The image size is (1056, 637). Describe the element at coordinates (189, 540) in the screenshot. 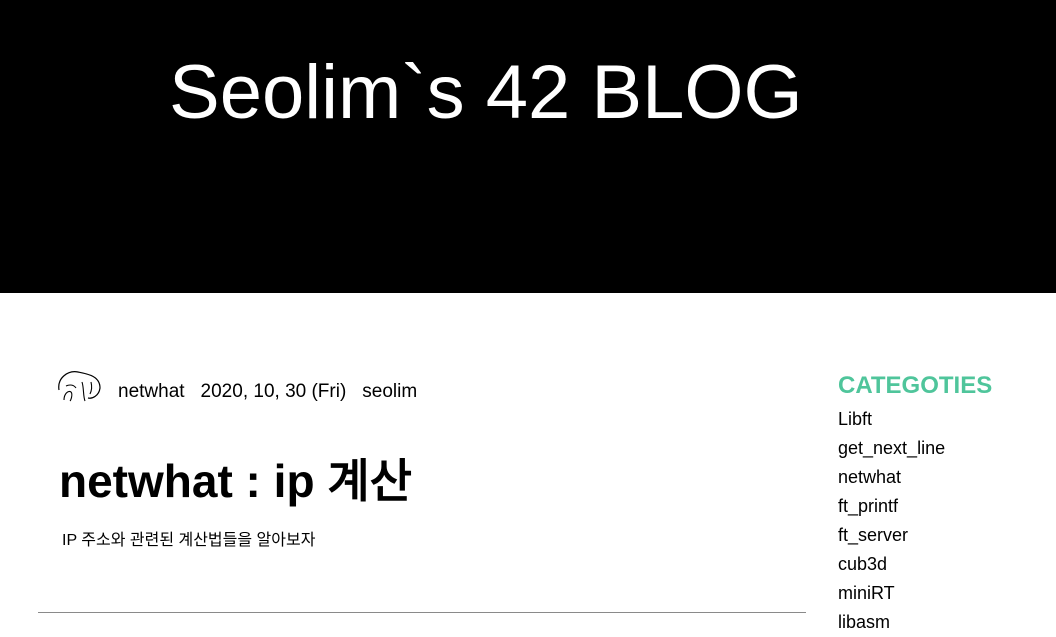

I see `post-excerpt: IP 주소와 관련된 계산법들을 알아보자` at that location.